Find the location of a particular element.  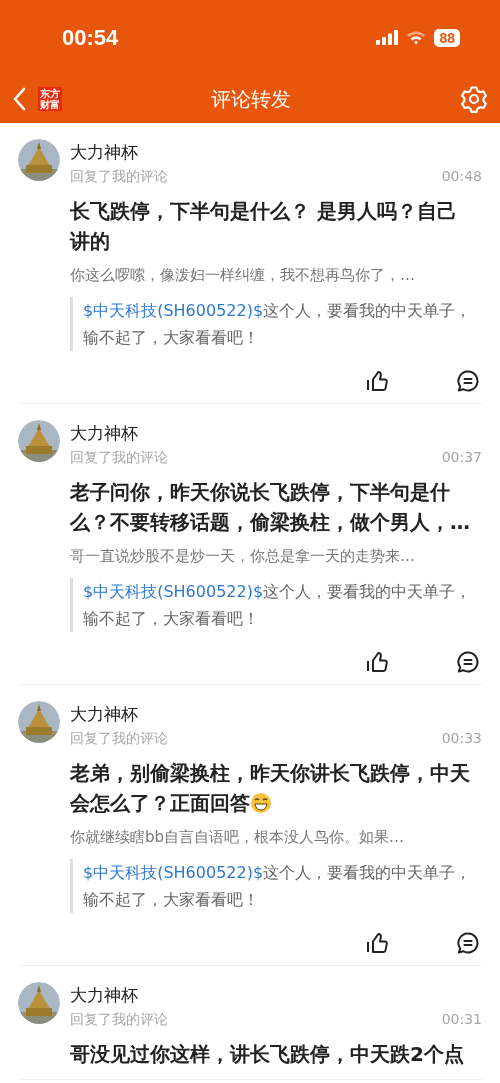

logo-text: 财富 is located at coordinates (50, 104).